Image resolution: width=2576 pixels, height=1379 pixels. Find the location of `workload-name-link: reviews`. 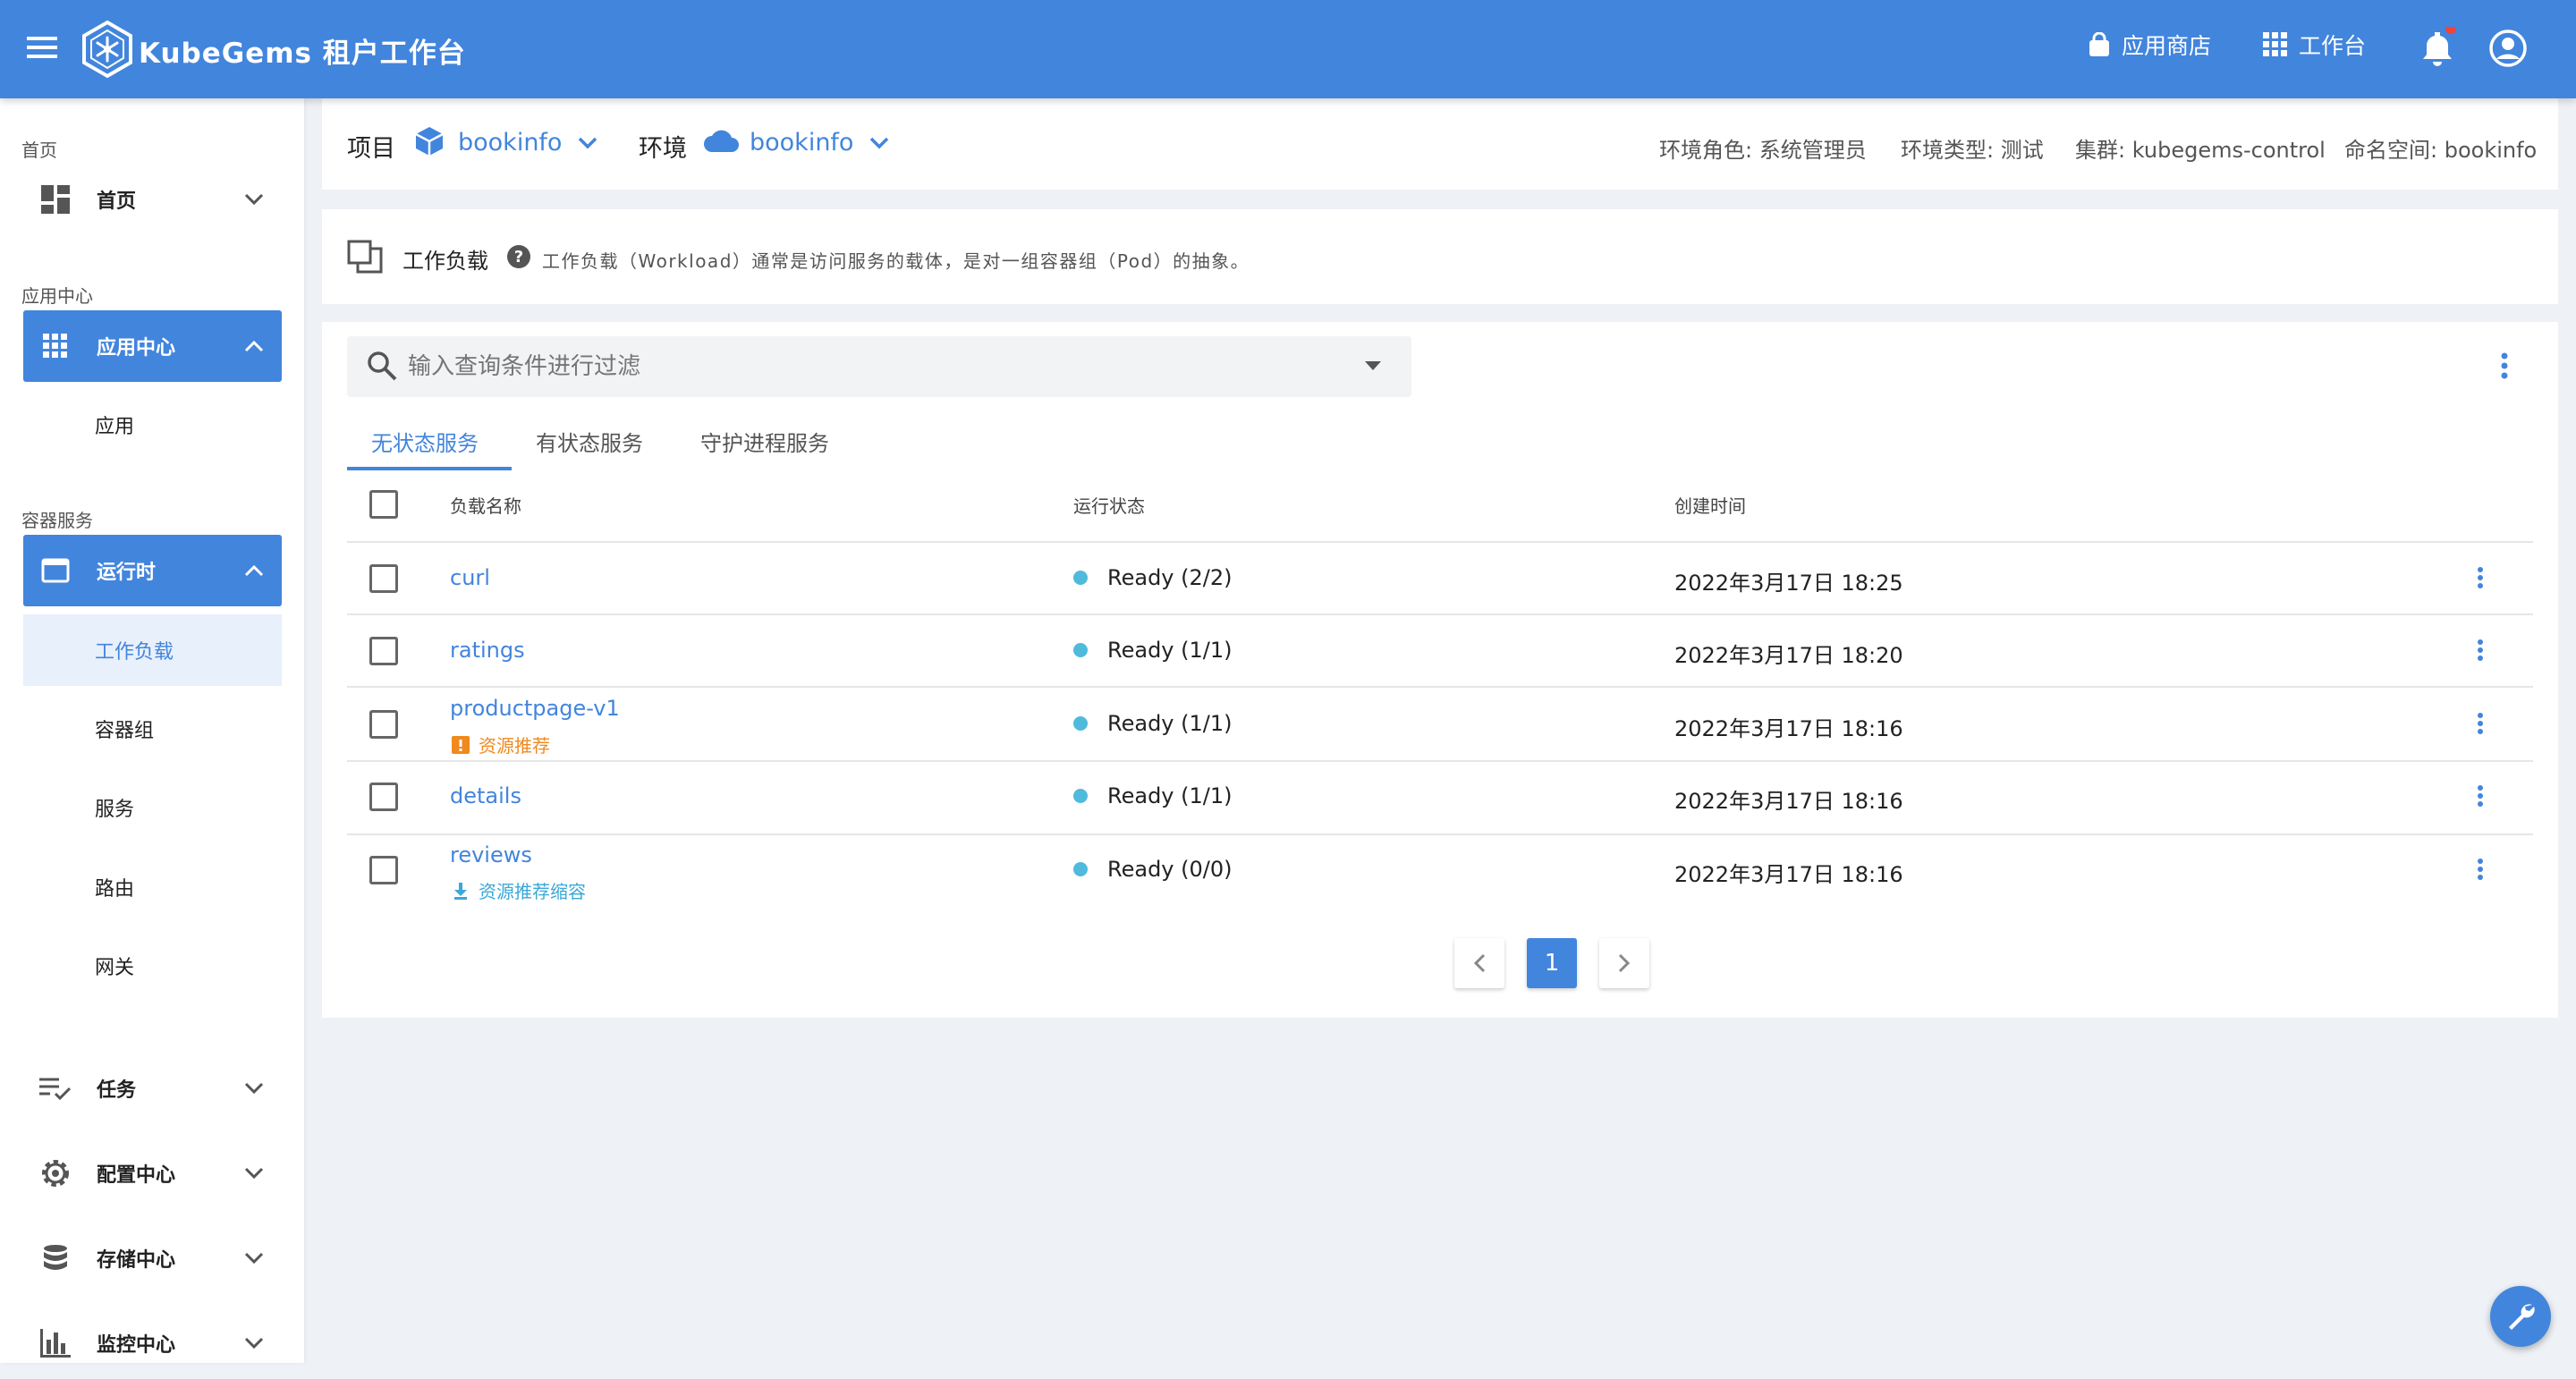

workload-name-link: reviews is located at coordinates (491, 854).